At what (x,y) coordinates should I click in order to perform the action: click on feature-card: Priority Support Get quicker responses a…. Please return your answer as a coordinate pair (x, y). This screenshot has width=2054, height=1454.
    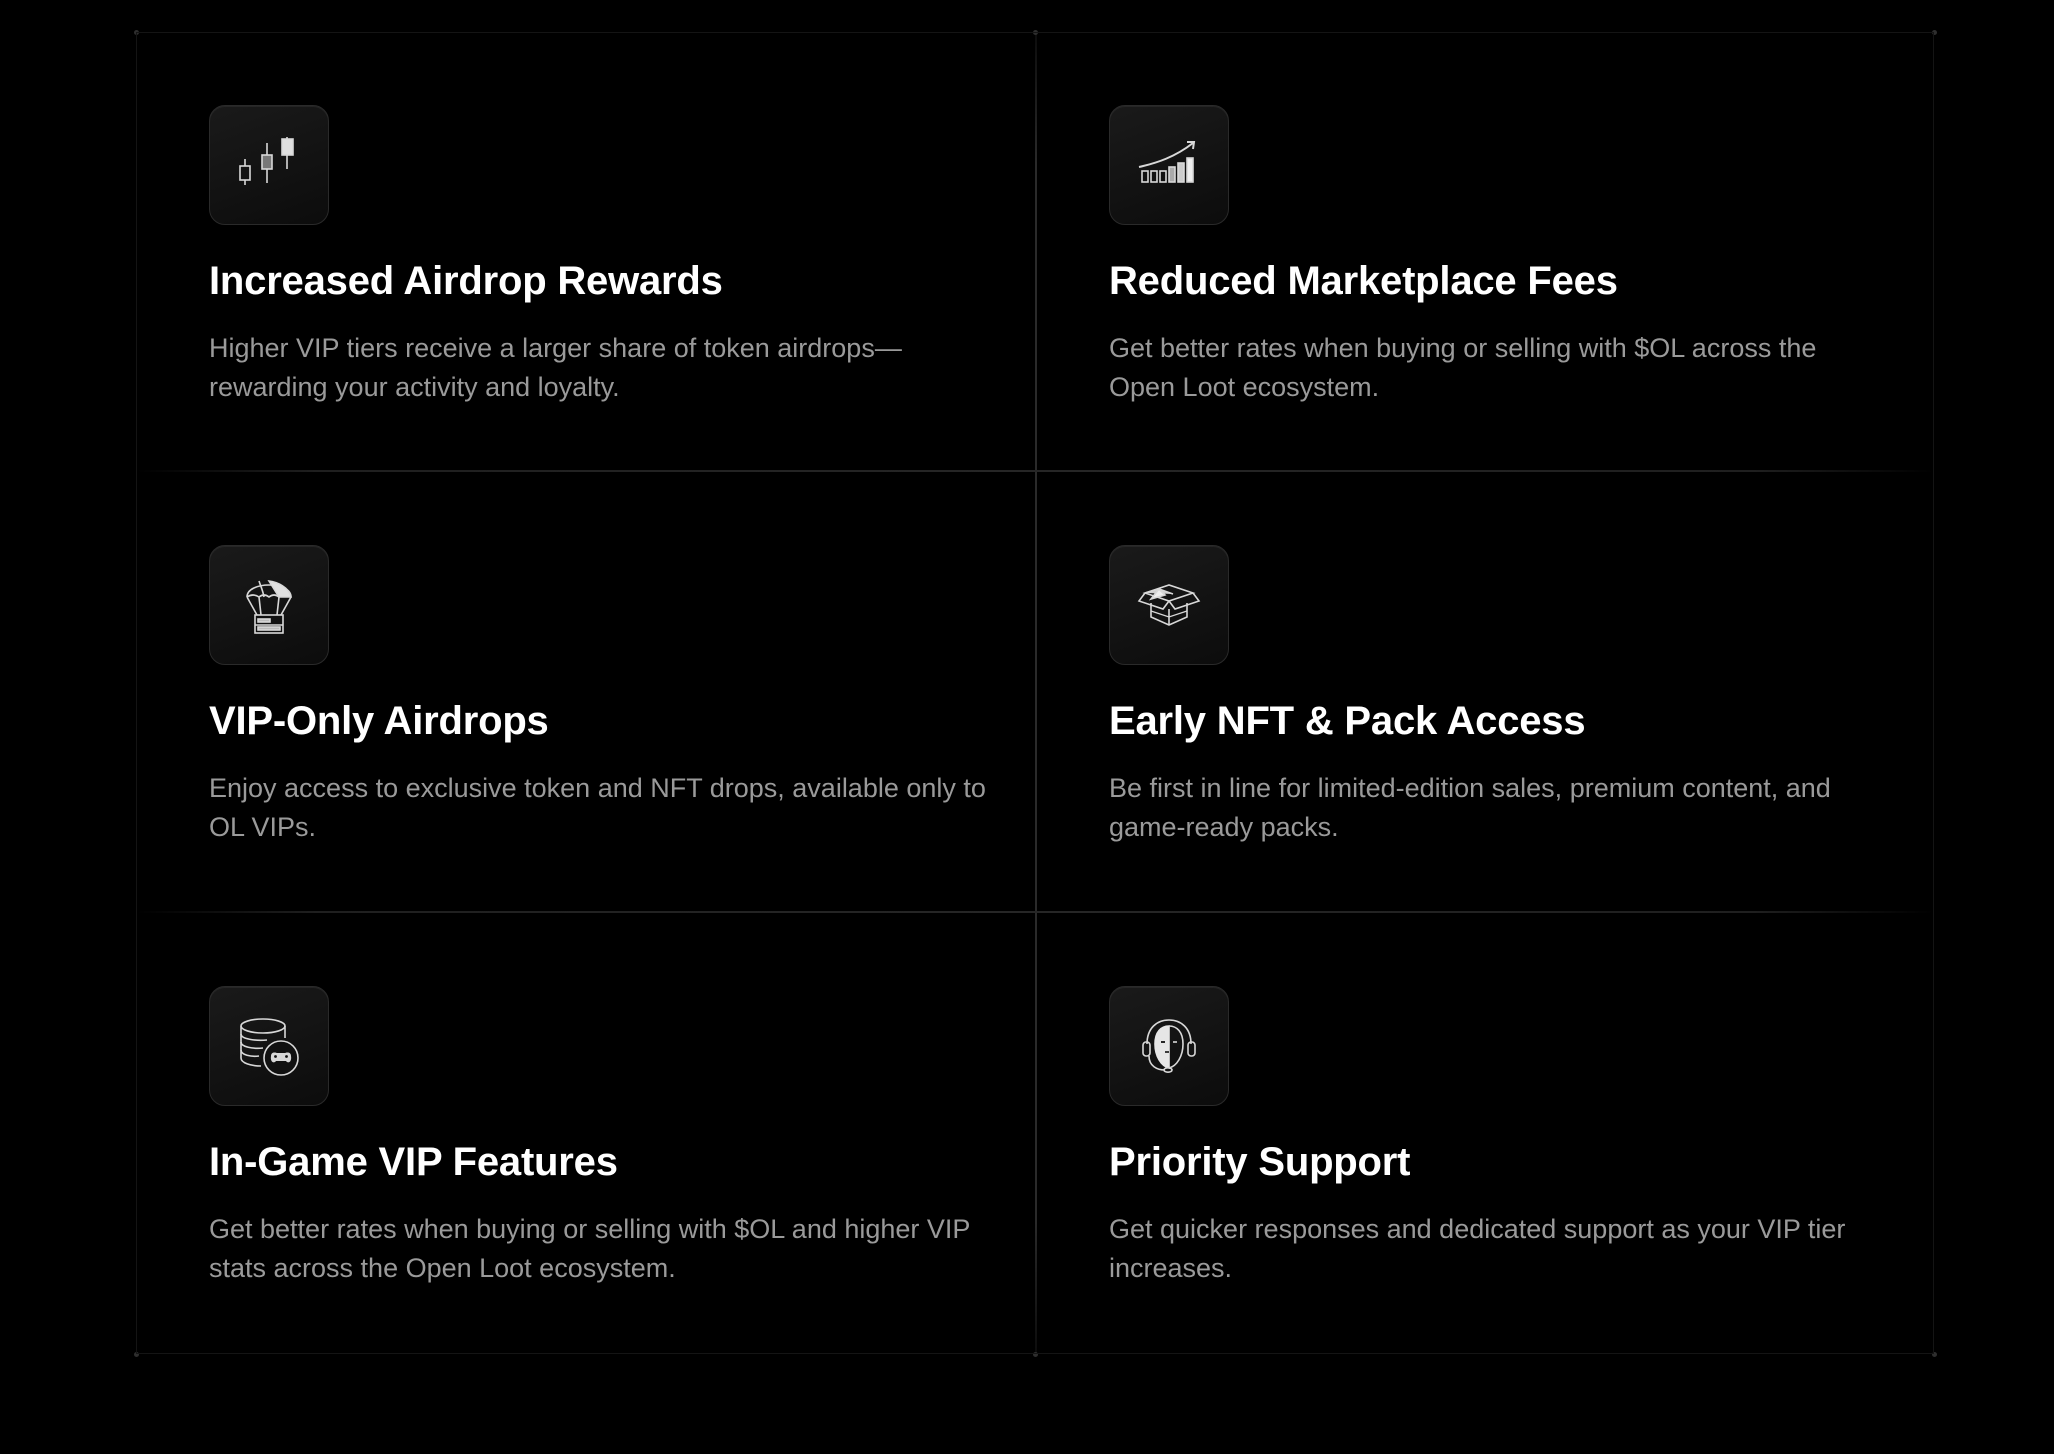
    Looking at the image, I should click on (1486, 1134).